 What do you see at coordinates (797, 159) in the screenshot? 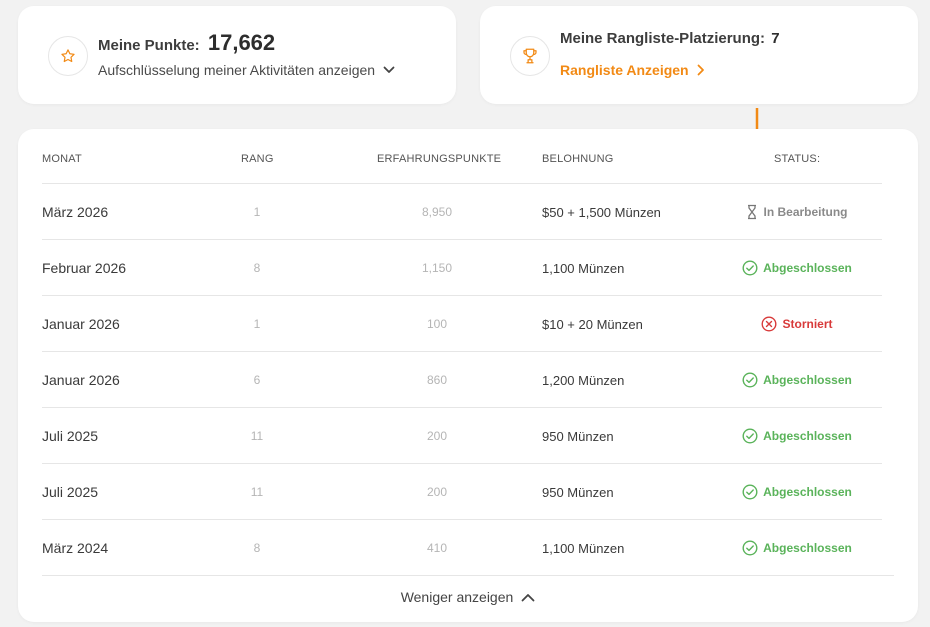
I see `header-status: STATUS:` at bounding box center [797, 159].